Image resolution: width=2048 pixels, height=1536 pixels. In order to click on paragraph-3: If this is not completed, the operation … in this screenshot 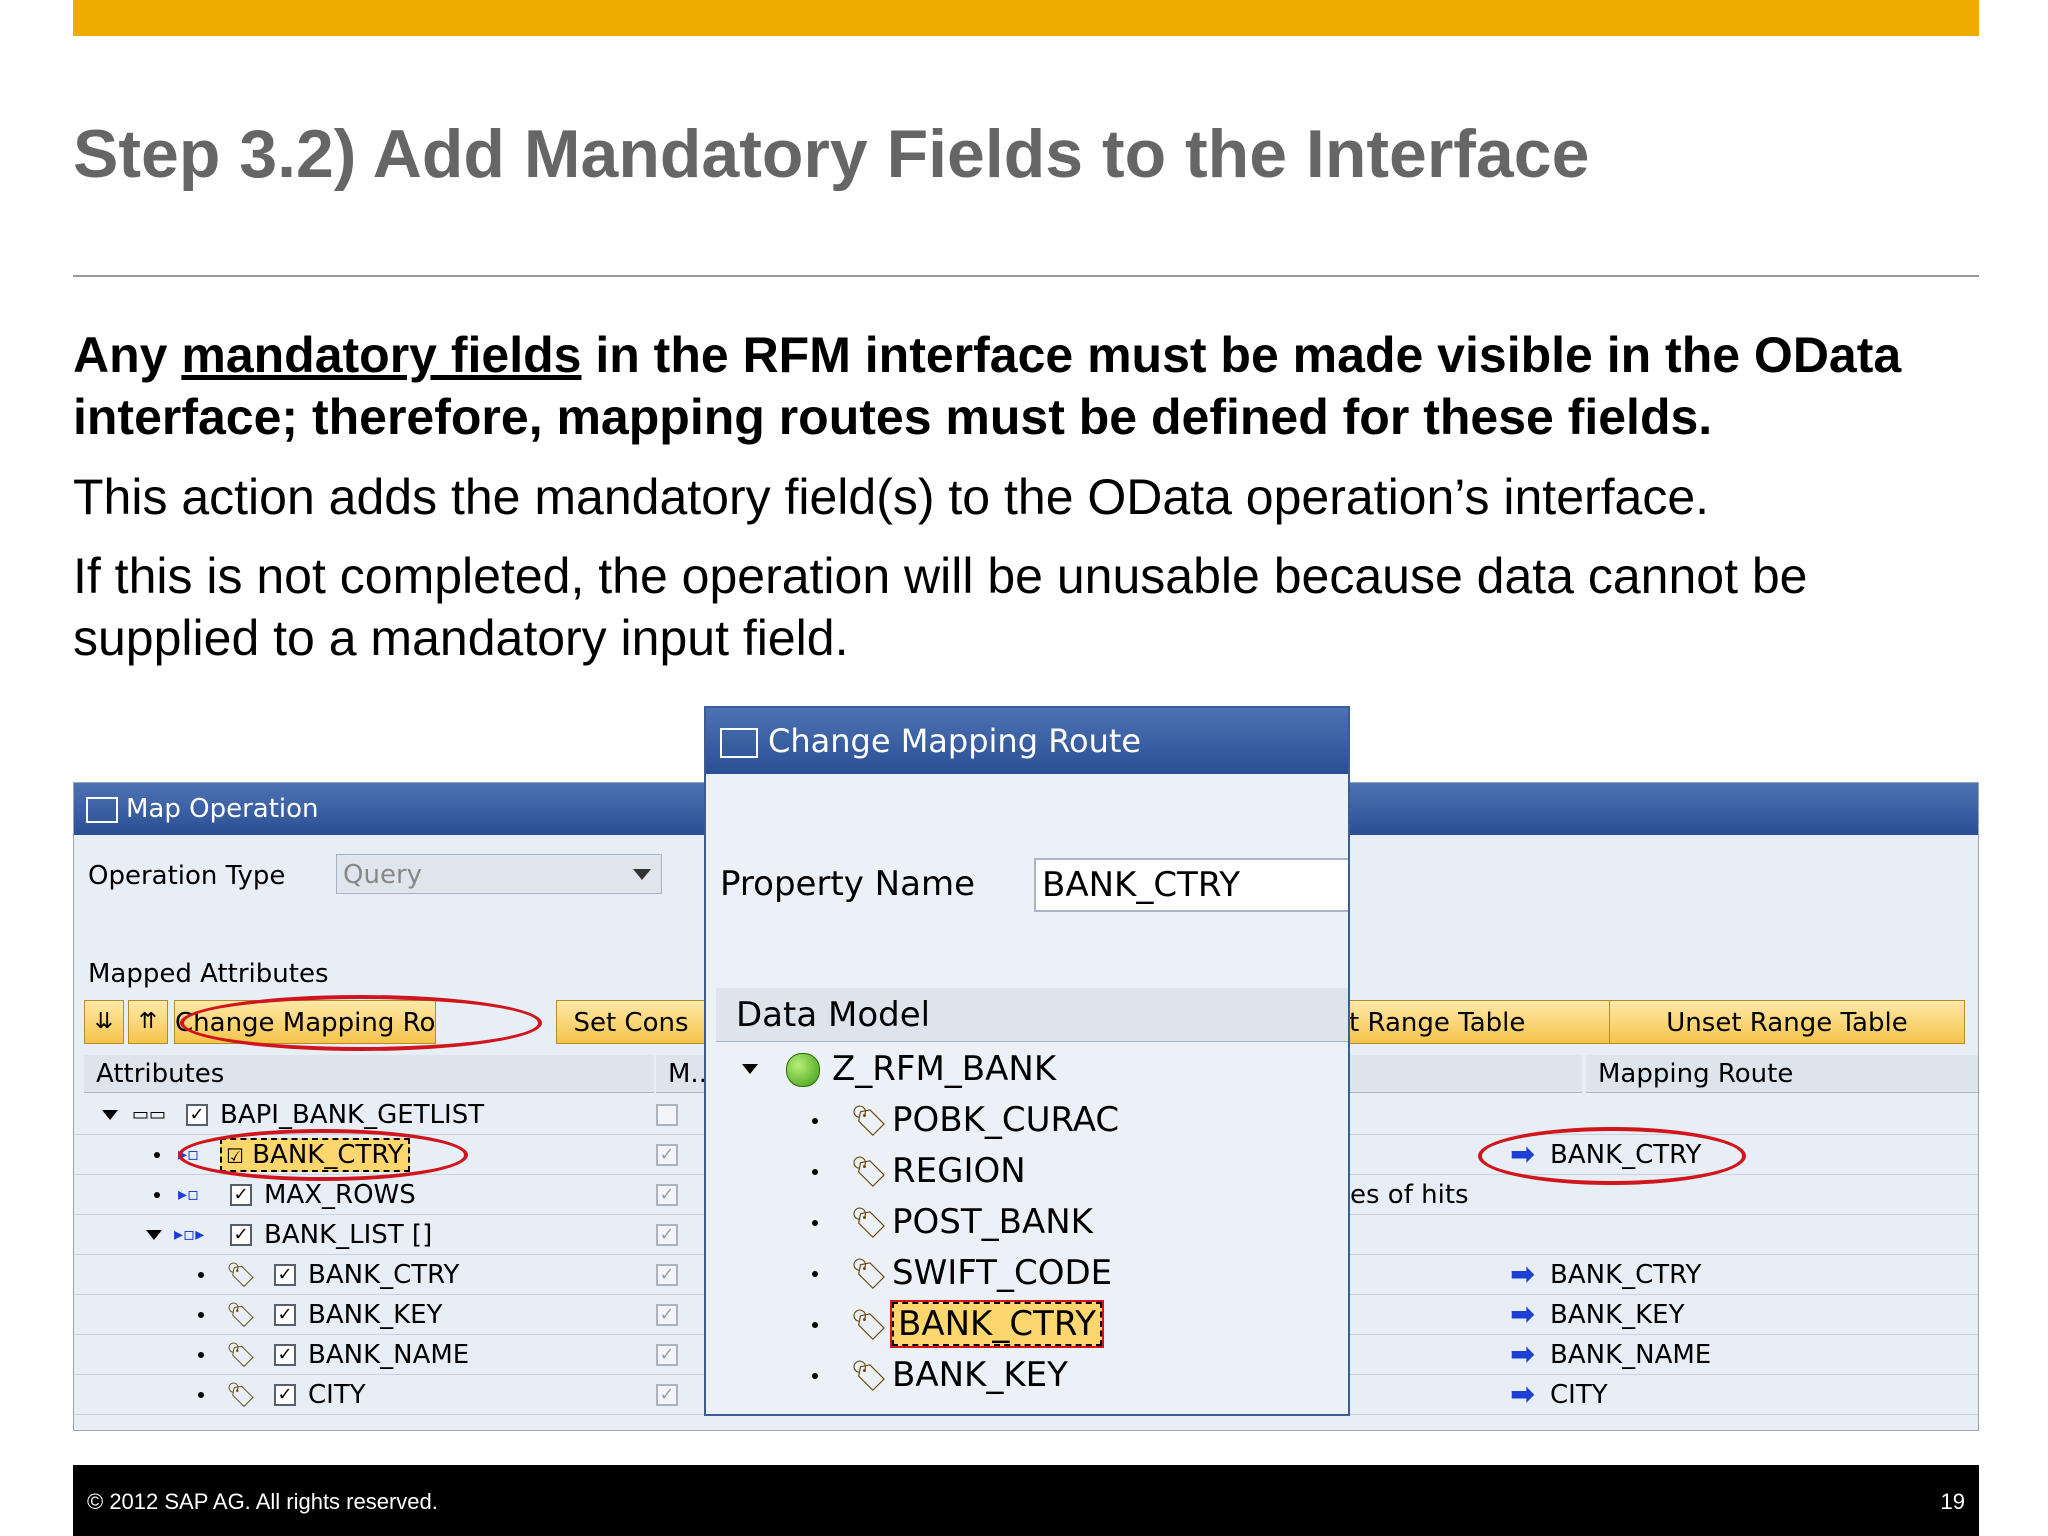, I will do `click(940, 607)`.